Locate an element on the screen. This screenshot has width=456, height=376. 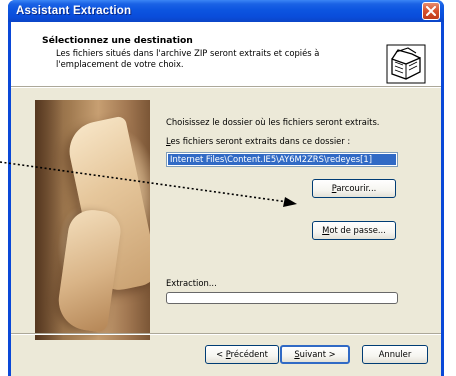
previous-button-label: récédent is located at coordinates (249, 354).